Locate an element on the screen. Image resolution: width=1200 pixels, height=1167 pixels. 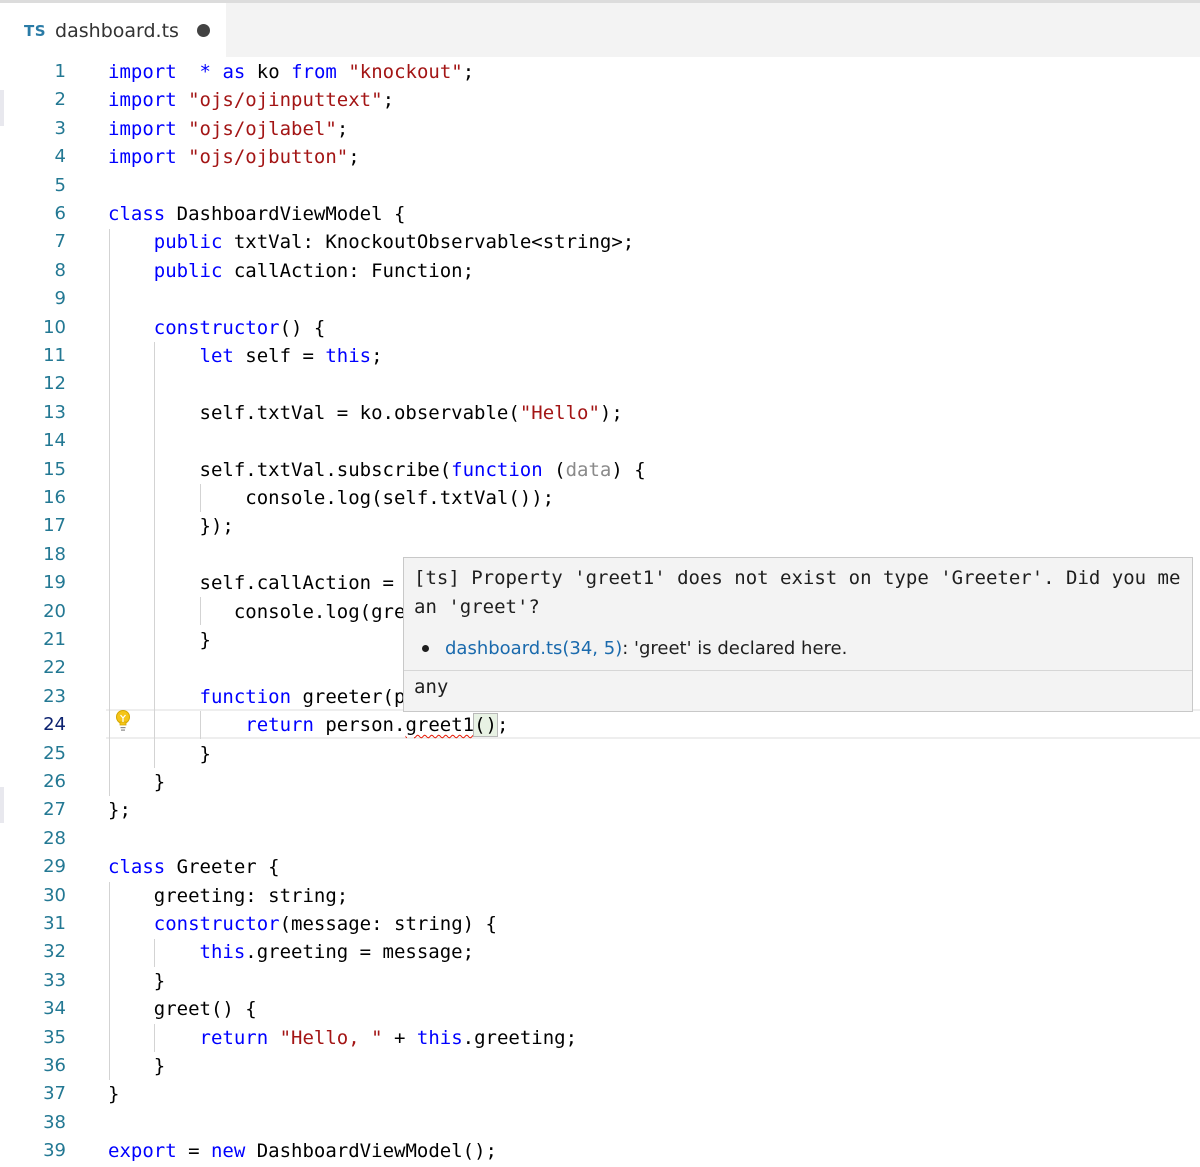
string-token: "ojs/ojlabel" is located at coordinates (262, 128).